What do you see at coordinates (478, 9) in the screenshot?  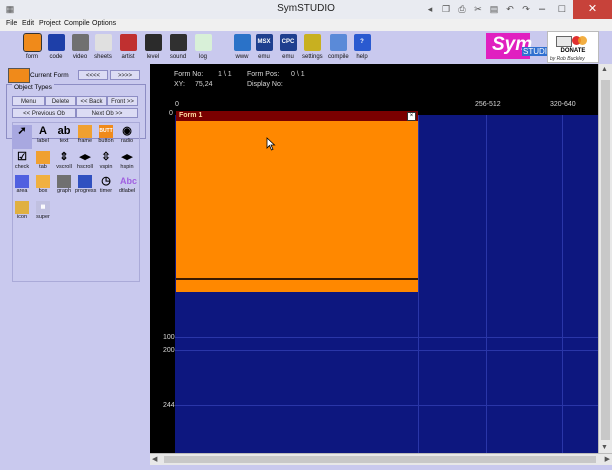 I see `cut-icon: ✂` at bounding box center [478, 9].